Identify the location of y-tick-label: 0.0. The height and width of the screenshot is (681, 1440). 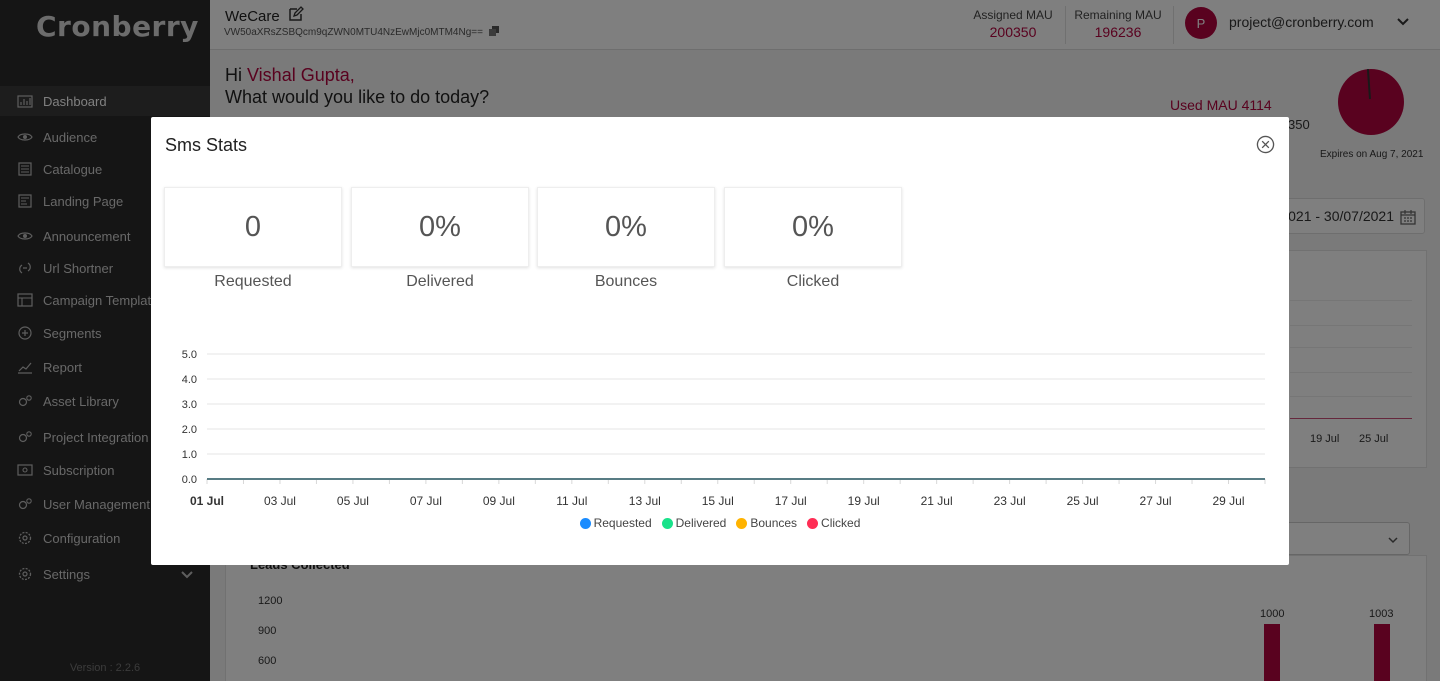
(189, 480).